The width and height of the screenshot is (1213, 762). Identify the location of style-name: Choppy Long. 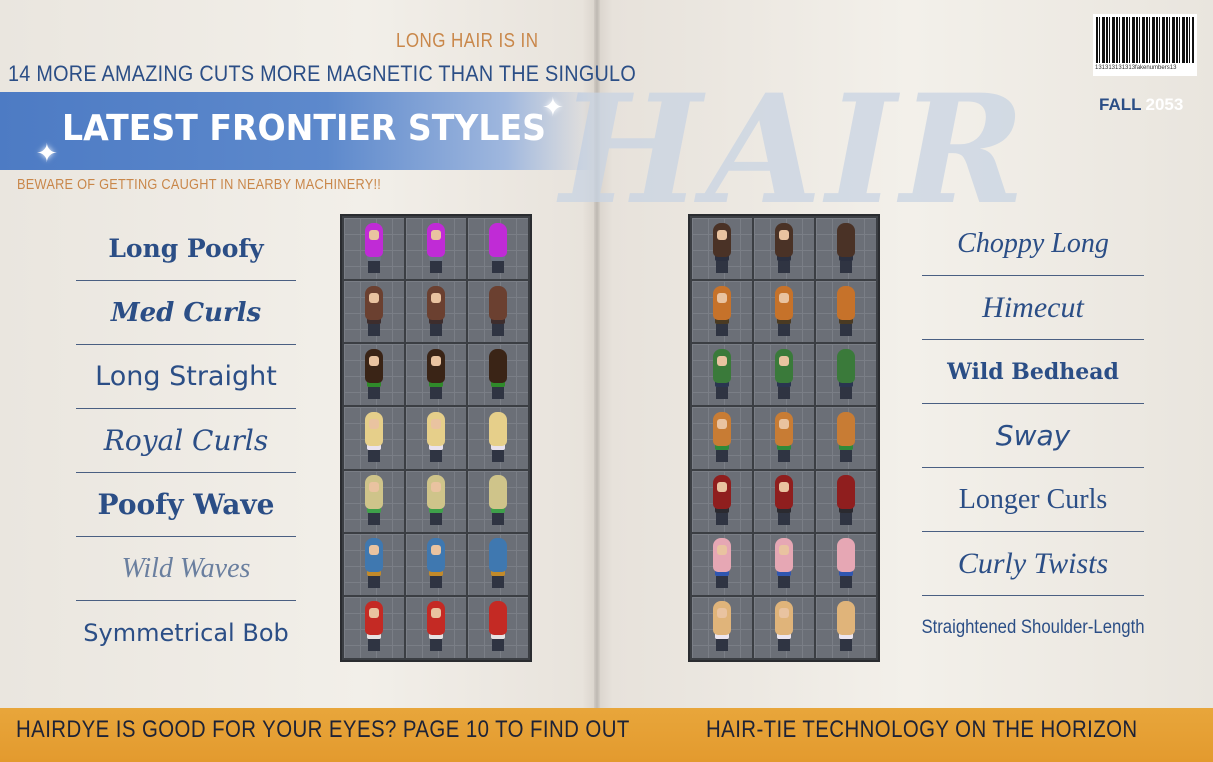
(1033, 244).